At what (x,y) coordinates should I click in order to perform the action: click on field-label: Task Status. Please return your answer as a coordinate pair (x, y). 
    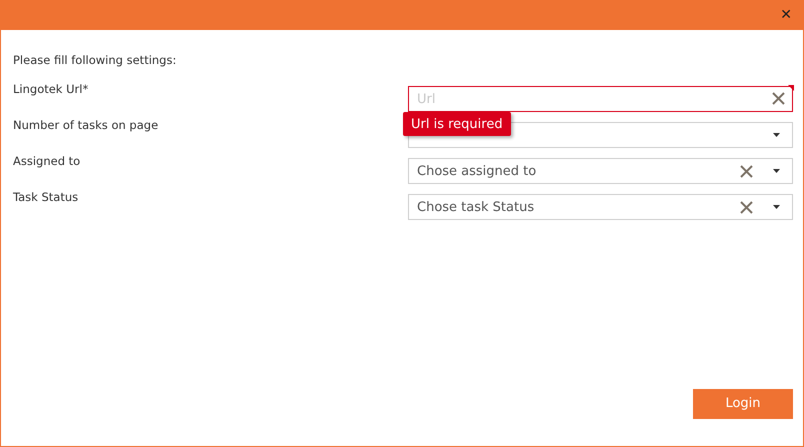
    Looking at the image, I should click on (46, 197).